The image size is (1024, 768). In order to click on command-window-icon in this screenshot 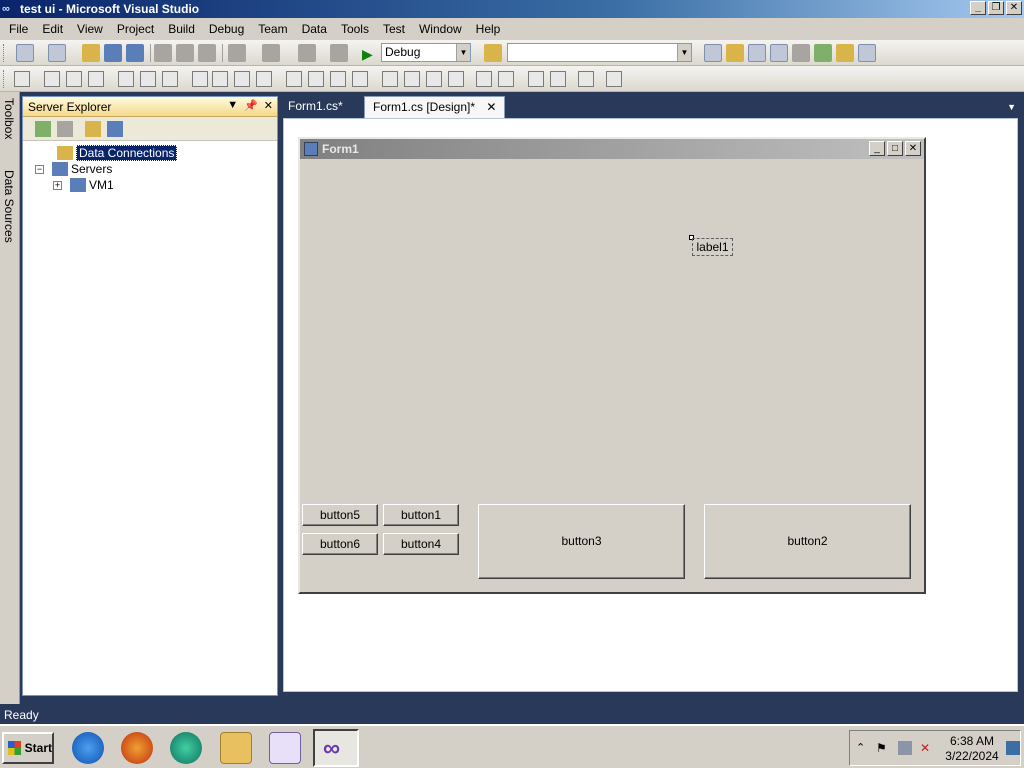, I will do `click(867, 53)`.